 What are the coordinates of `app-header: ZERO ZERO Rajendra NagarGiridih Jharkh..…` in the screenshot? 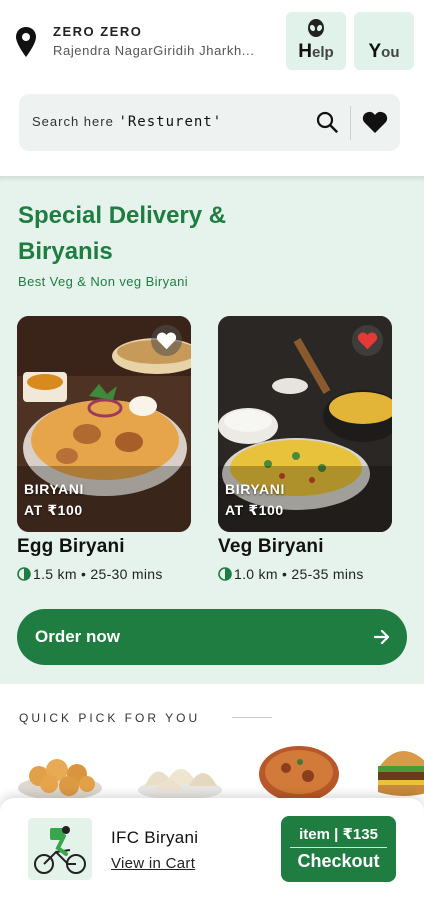 It's located at (212, 41).